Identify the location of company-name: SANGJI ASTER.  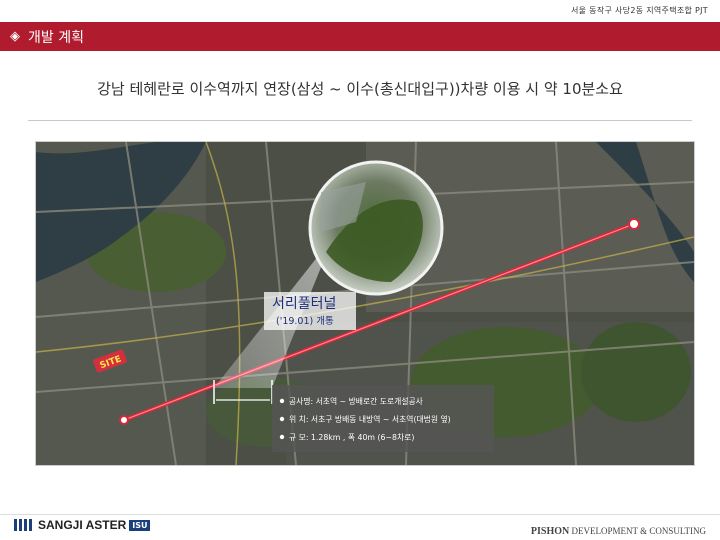
(82, 525).